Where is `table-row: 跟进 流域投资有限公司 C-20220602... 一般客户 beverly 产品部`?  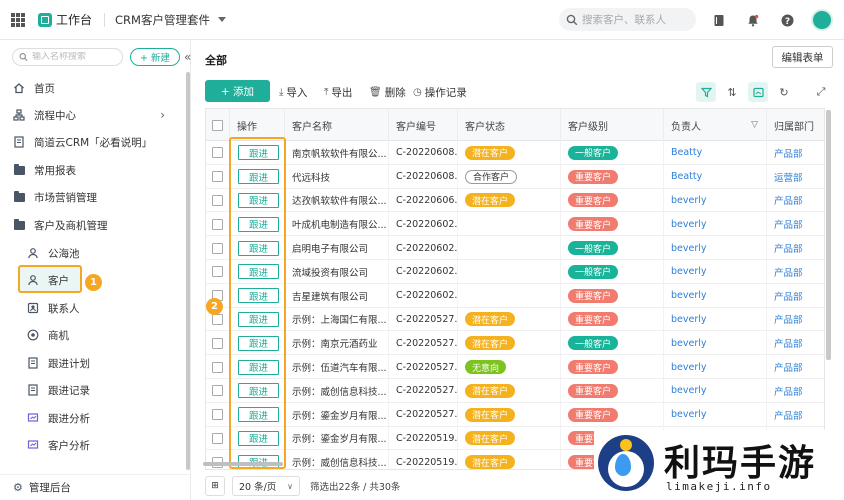
table-row: 跟进 流域投资有限公司 C-20220602... 一般客户 beverly 产品部 is located at coordinates (515, 272).